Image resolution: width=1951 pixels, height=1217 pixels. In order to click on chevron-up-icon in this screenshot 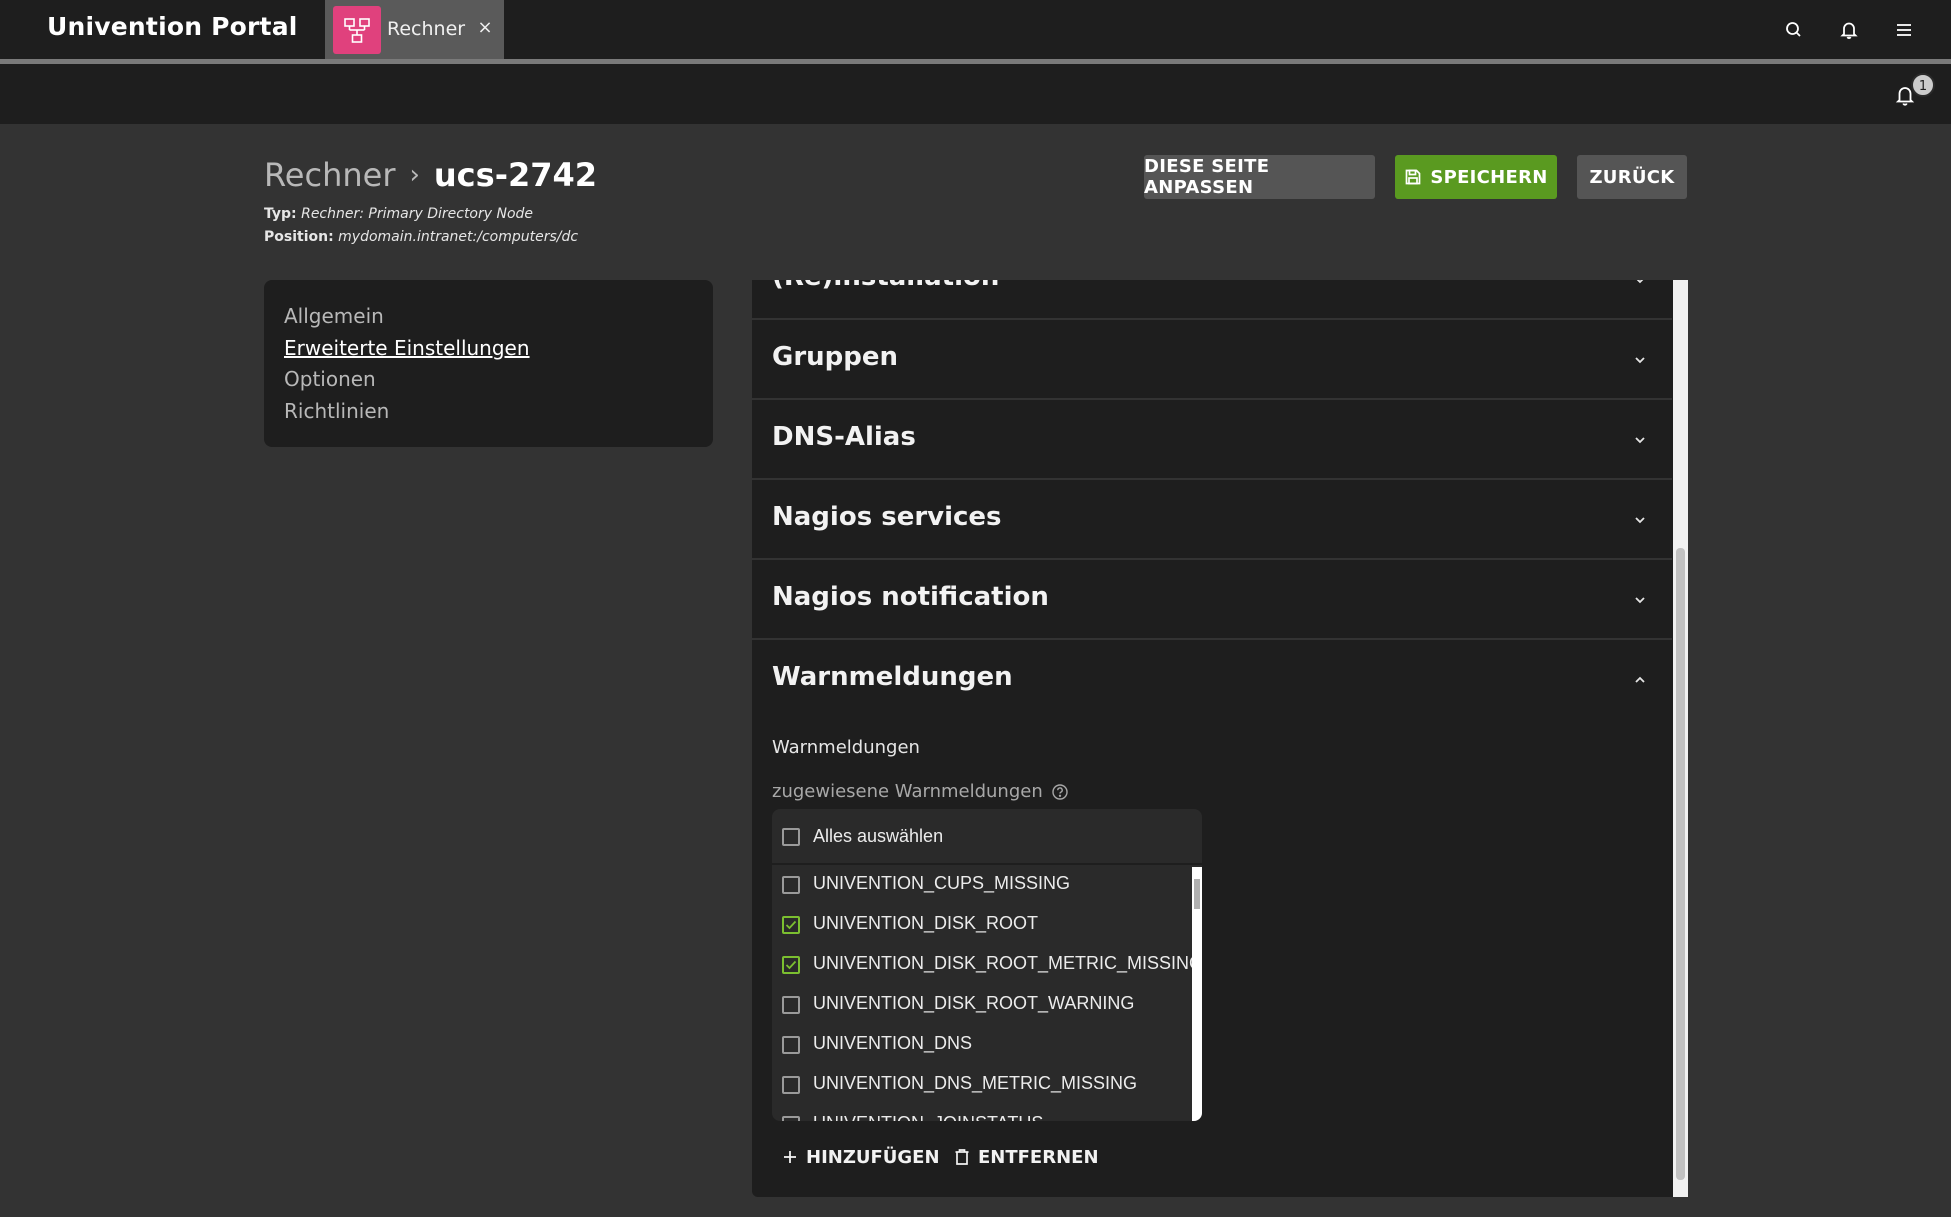, I will do `click(1640, 679)`.